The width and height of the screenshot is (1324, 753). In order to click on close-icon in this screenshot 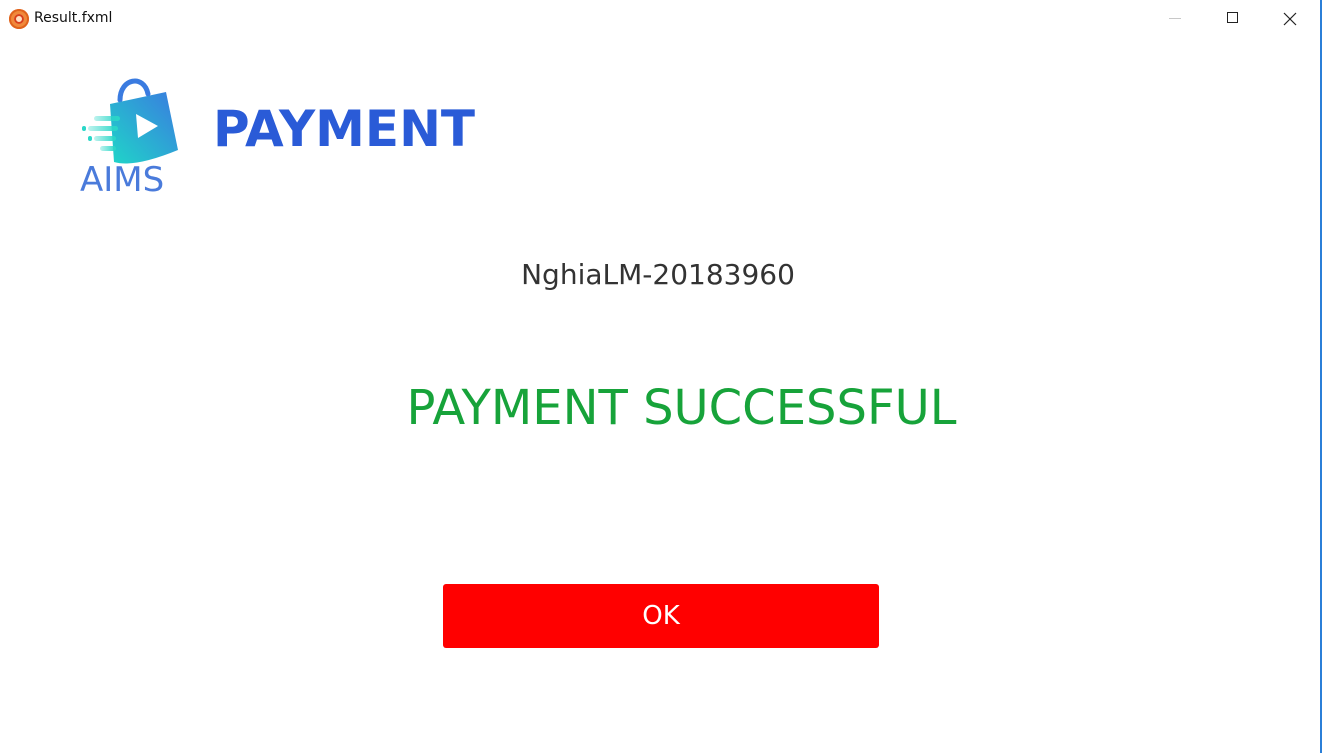, I will do `click(1290, 19)`.